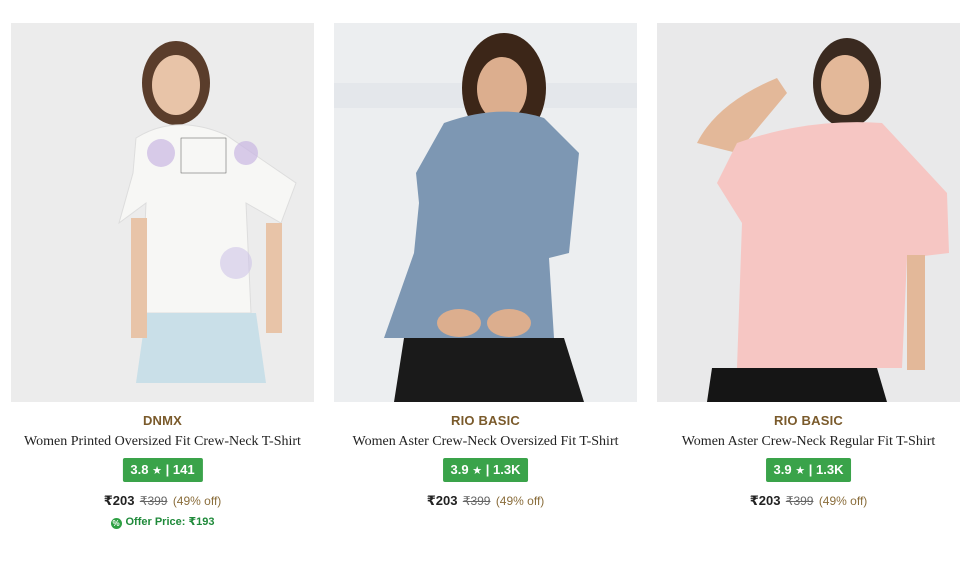 The width and height of the screenshot is (976, 565). What do you see at coordinates (183, 469) in the screenshot?
I see `rating-count: 141` at bounding box center [183, 469].